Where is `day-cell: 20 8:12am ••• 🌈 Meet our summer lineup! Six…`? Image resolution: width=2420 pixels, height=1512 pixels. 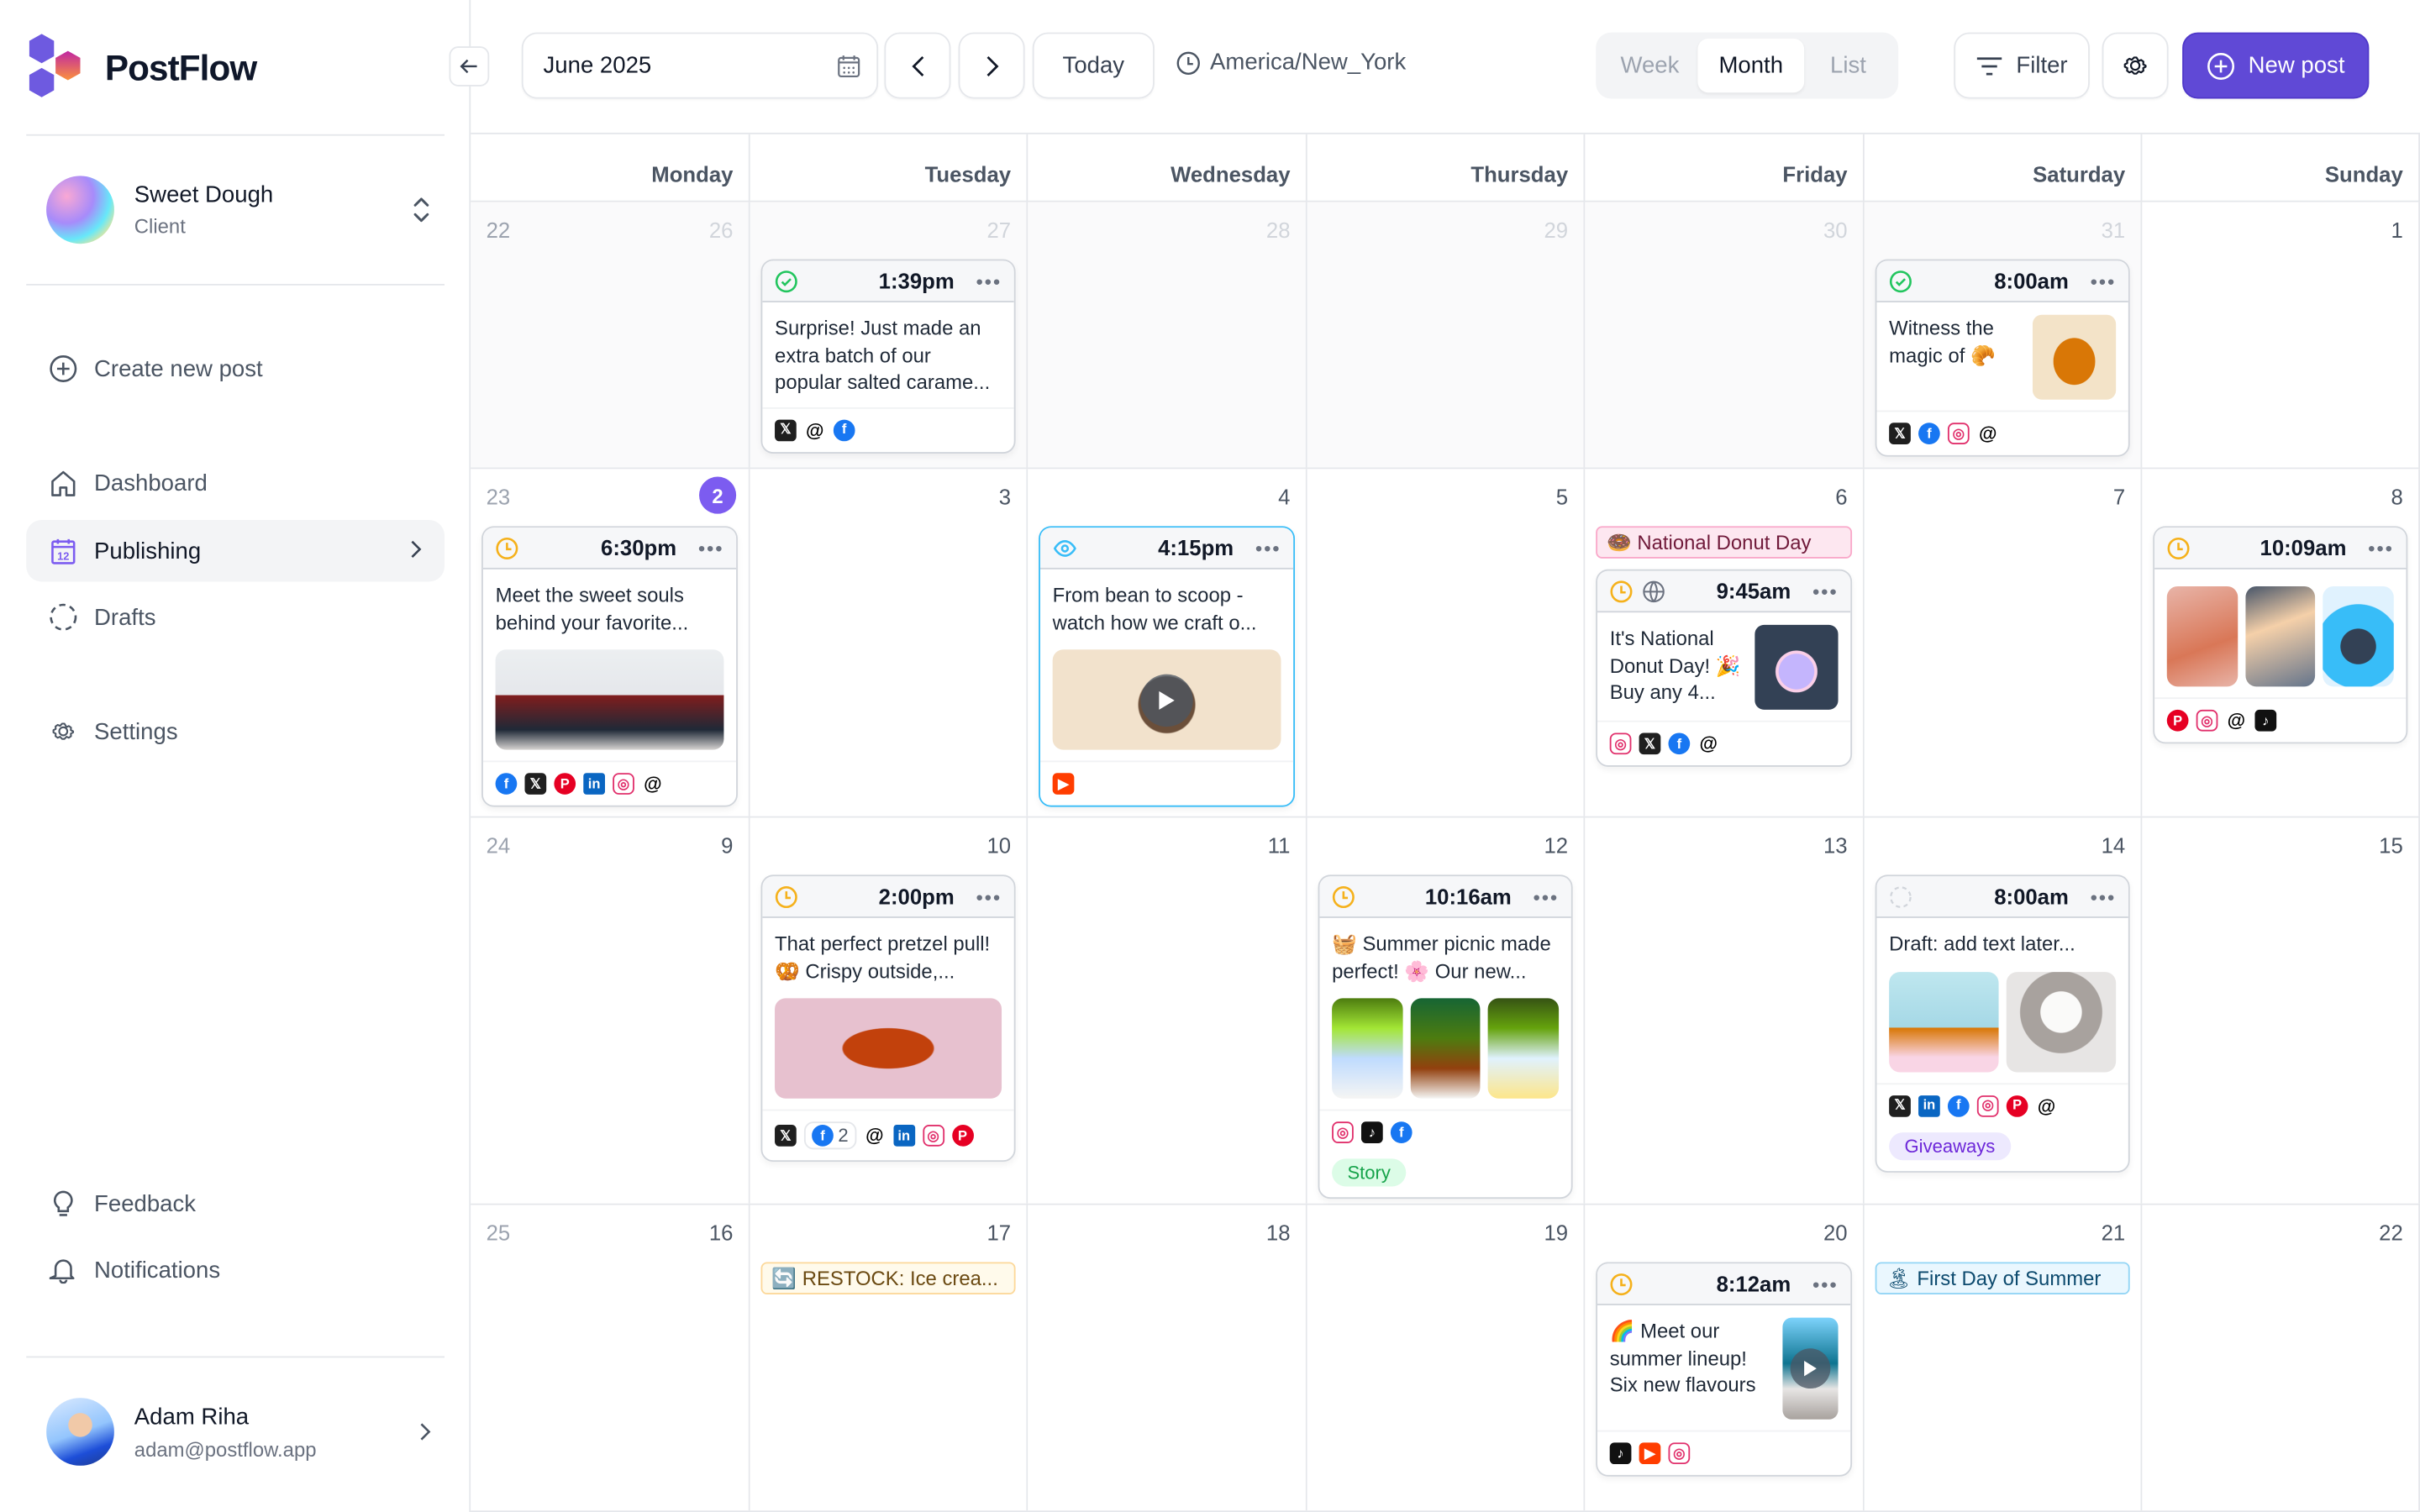 day-cell: 20 8:12am ••• 🌈 Meet our summer lineup! Six… is located at coordinates (1725, 1358).